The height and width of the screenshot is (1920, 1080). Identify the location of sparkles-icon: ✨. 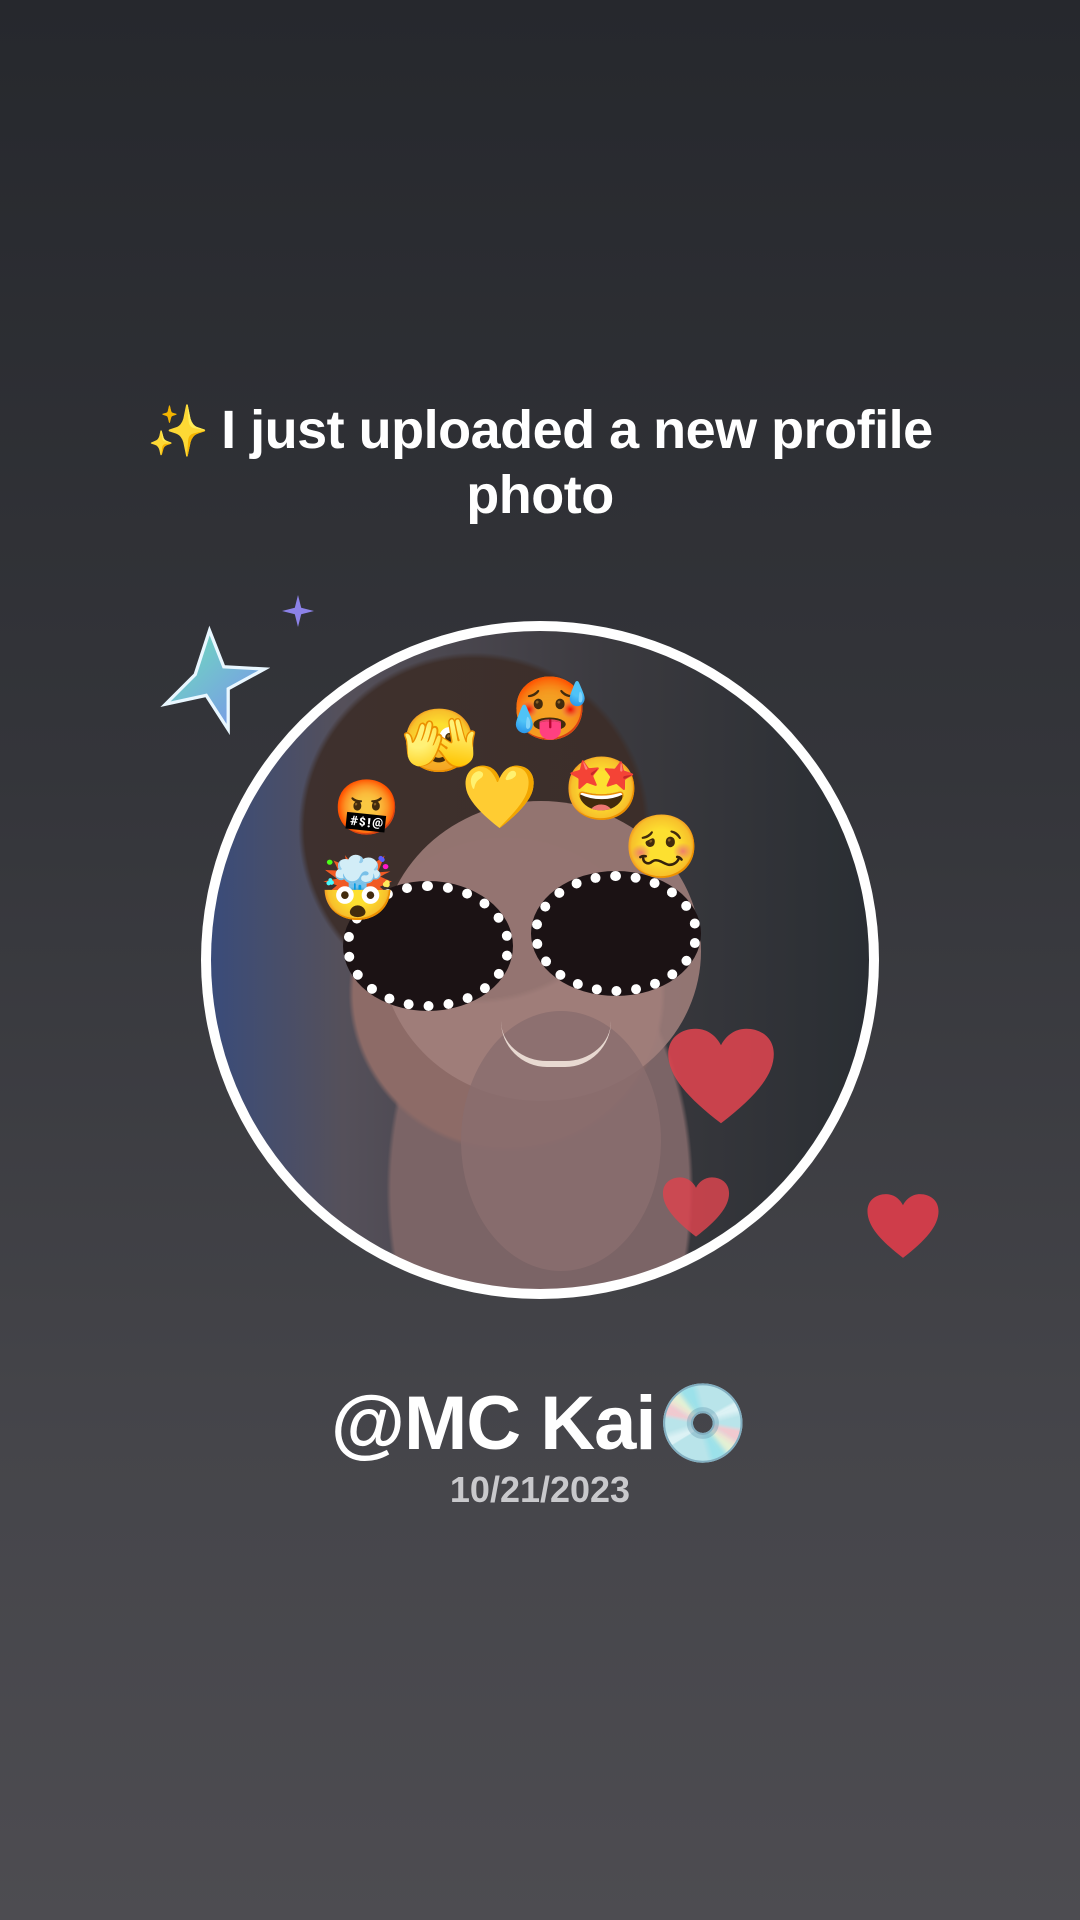
(178, 431).